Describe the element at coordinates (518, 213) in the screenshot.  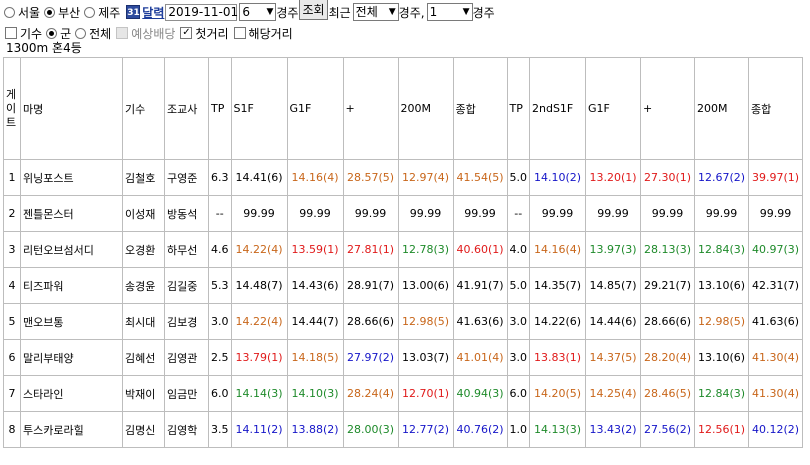
I see `tp2-cell: --` at that location.